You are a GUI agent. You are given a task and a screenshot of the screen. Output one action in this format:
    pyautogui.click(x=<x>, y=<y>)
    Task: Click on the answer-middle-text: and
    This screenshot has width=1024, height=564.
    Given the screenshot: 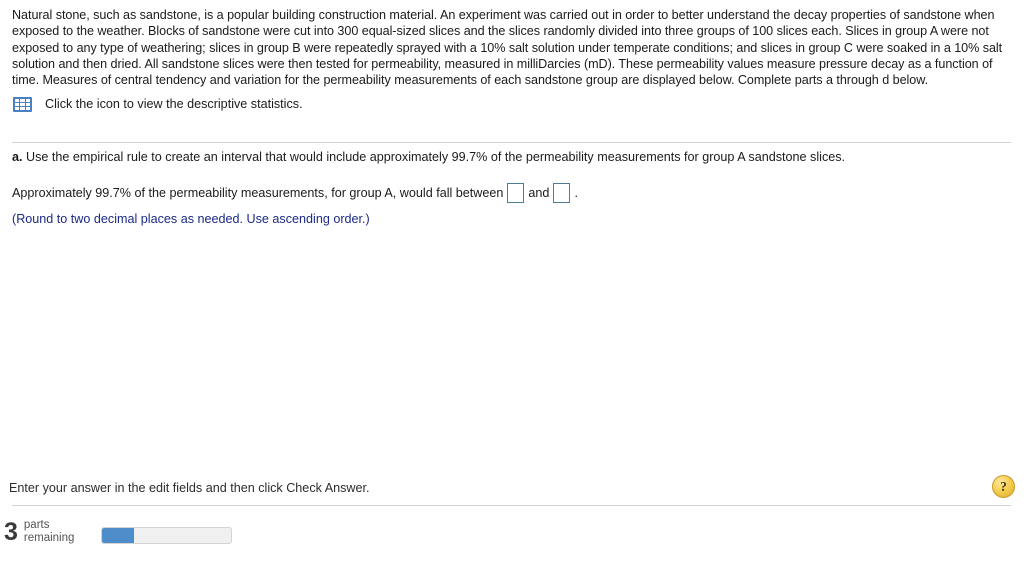 What is the action you would take?
    pyautogui.click(x=539, y=193)
    